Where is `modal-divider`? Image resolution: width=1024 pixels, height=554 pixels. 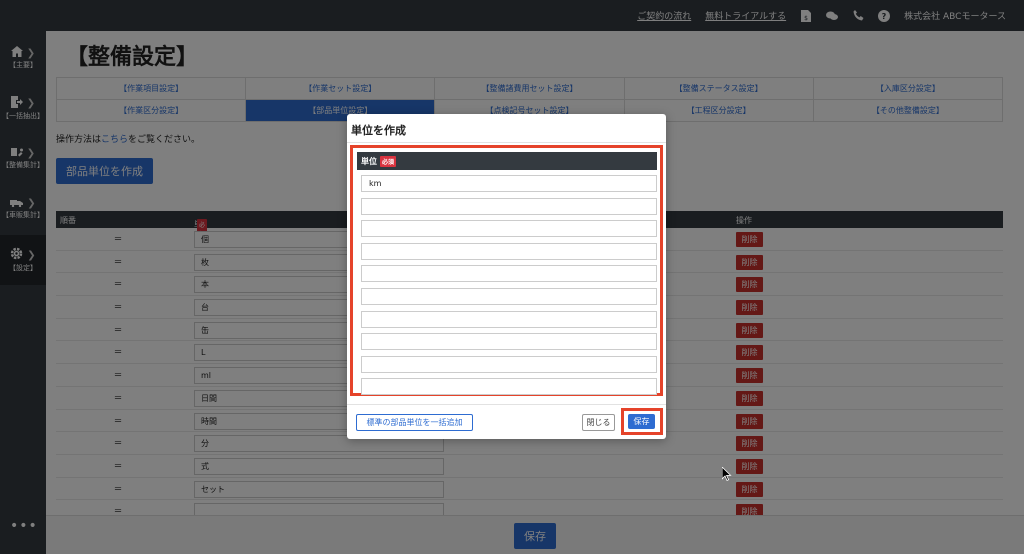 modal-divider is located at coordinates (506, 142).